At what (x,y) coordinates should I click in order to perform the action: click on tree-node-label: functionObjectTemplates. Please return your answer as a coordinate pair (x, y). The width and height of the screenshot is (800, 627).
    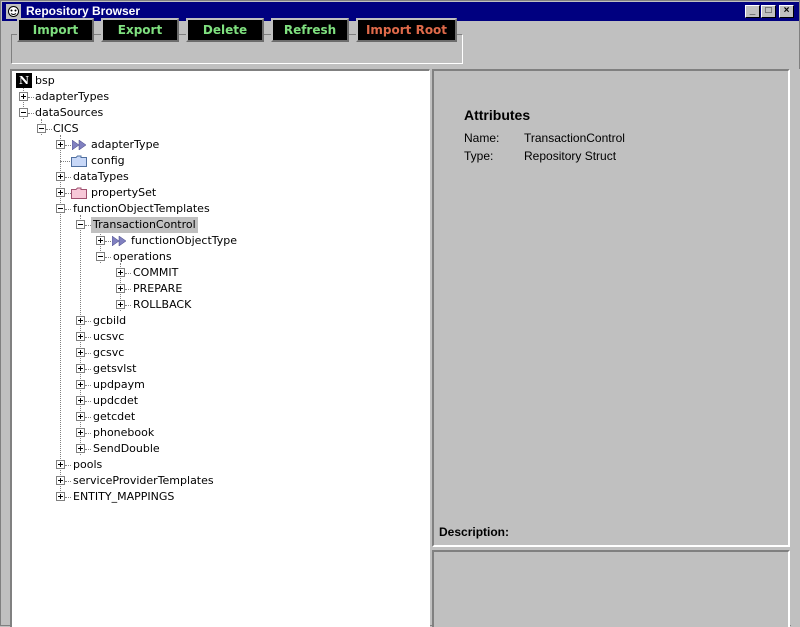
    Looking at the image, I should click on (141, 208).